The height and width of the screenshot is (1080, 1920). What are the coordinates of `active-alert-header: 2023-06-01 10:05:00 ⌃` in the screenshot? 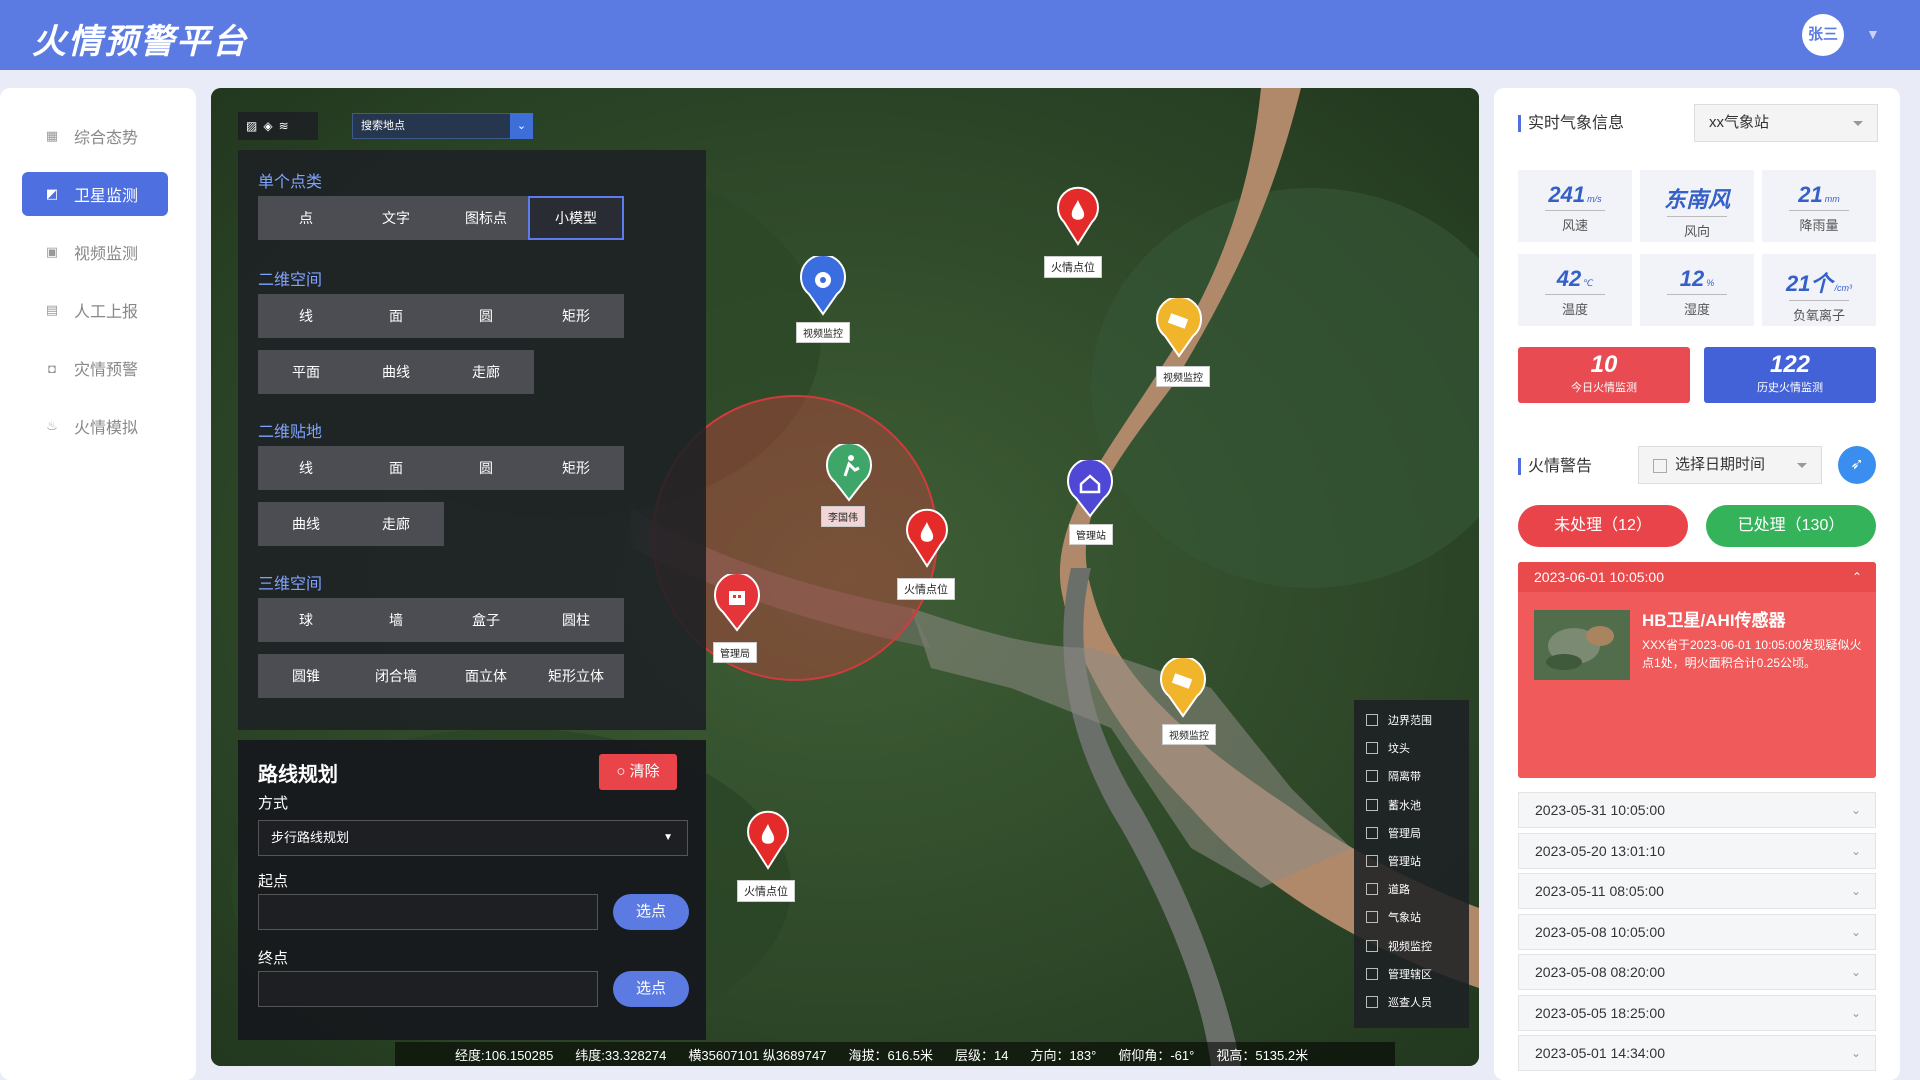 It's located at (1697, 577).